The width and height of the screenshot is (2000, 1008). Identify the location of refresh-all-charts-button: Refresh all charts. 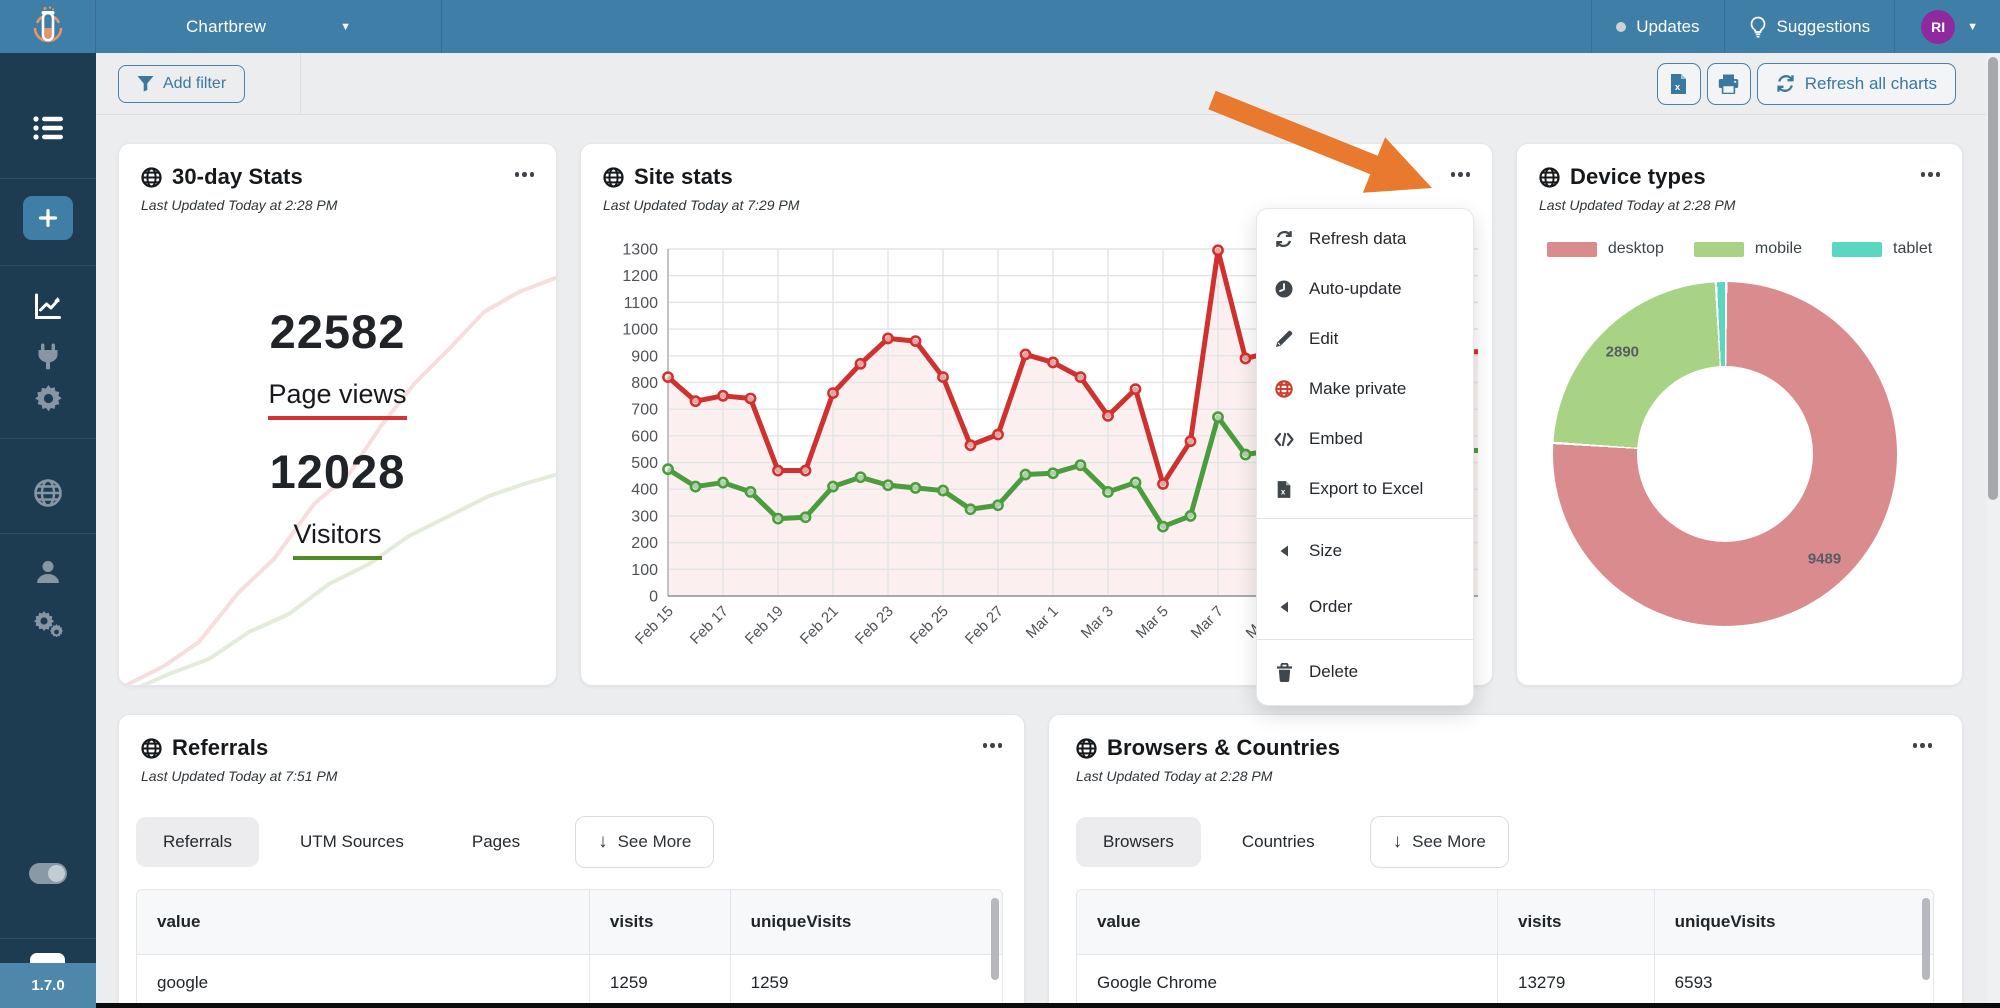
(1856, 83).